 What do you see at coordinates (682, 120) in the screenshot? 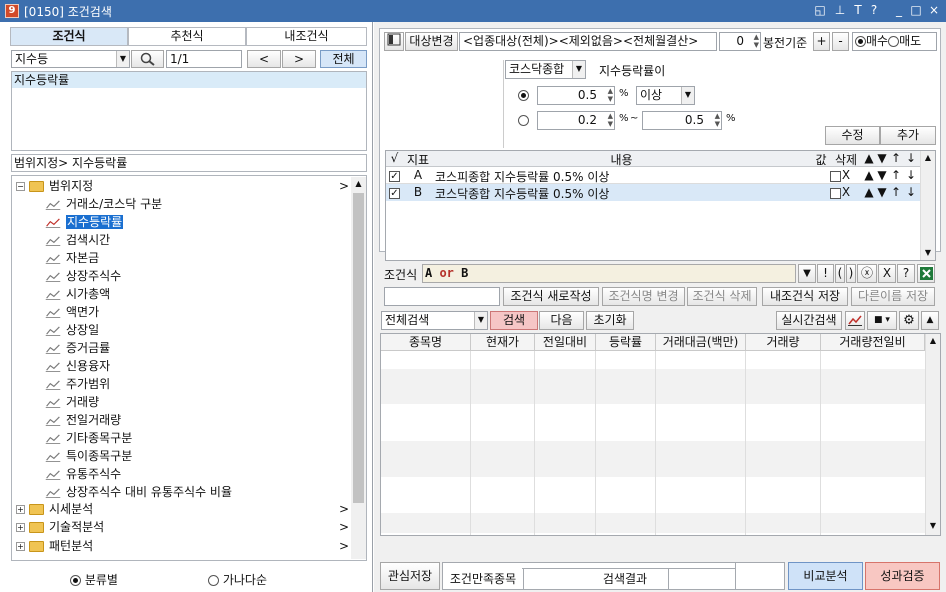
I see `option2-to-input: 0.5 ▲ ▼` at bounding box center [682, 120].